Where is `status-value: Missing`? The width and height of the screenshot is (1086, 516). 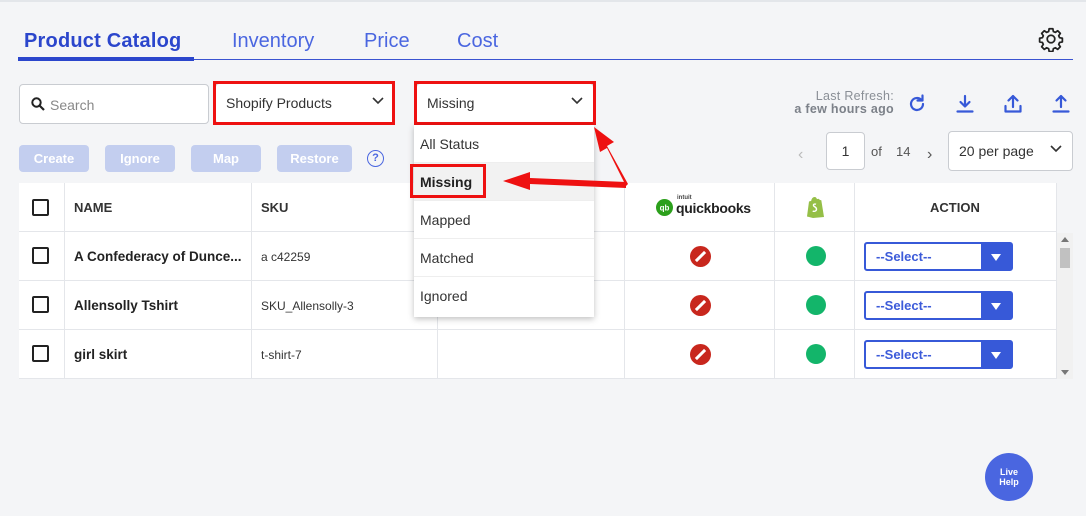
status-value: Missing is located at coordinates (451, 103).